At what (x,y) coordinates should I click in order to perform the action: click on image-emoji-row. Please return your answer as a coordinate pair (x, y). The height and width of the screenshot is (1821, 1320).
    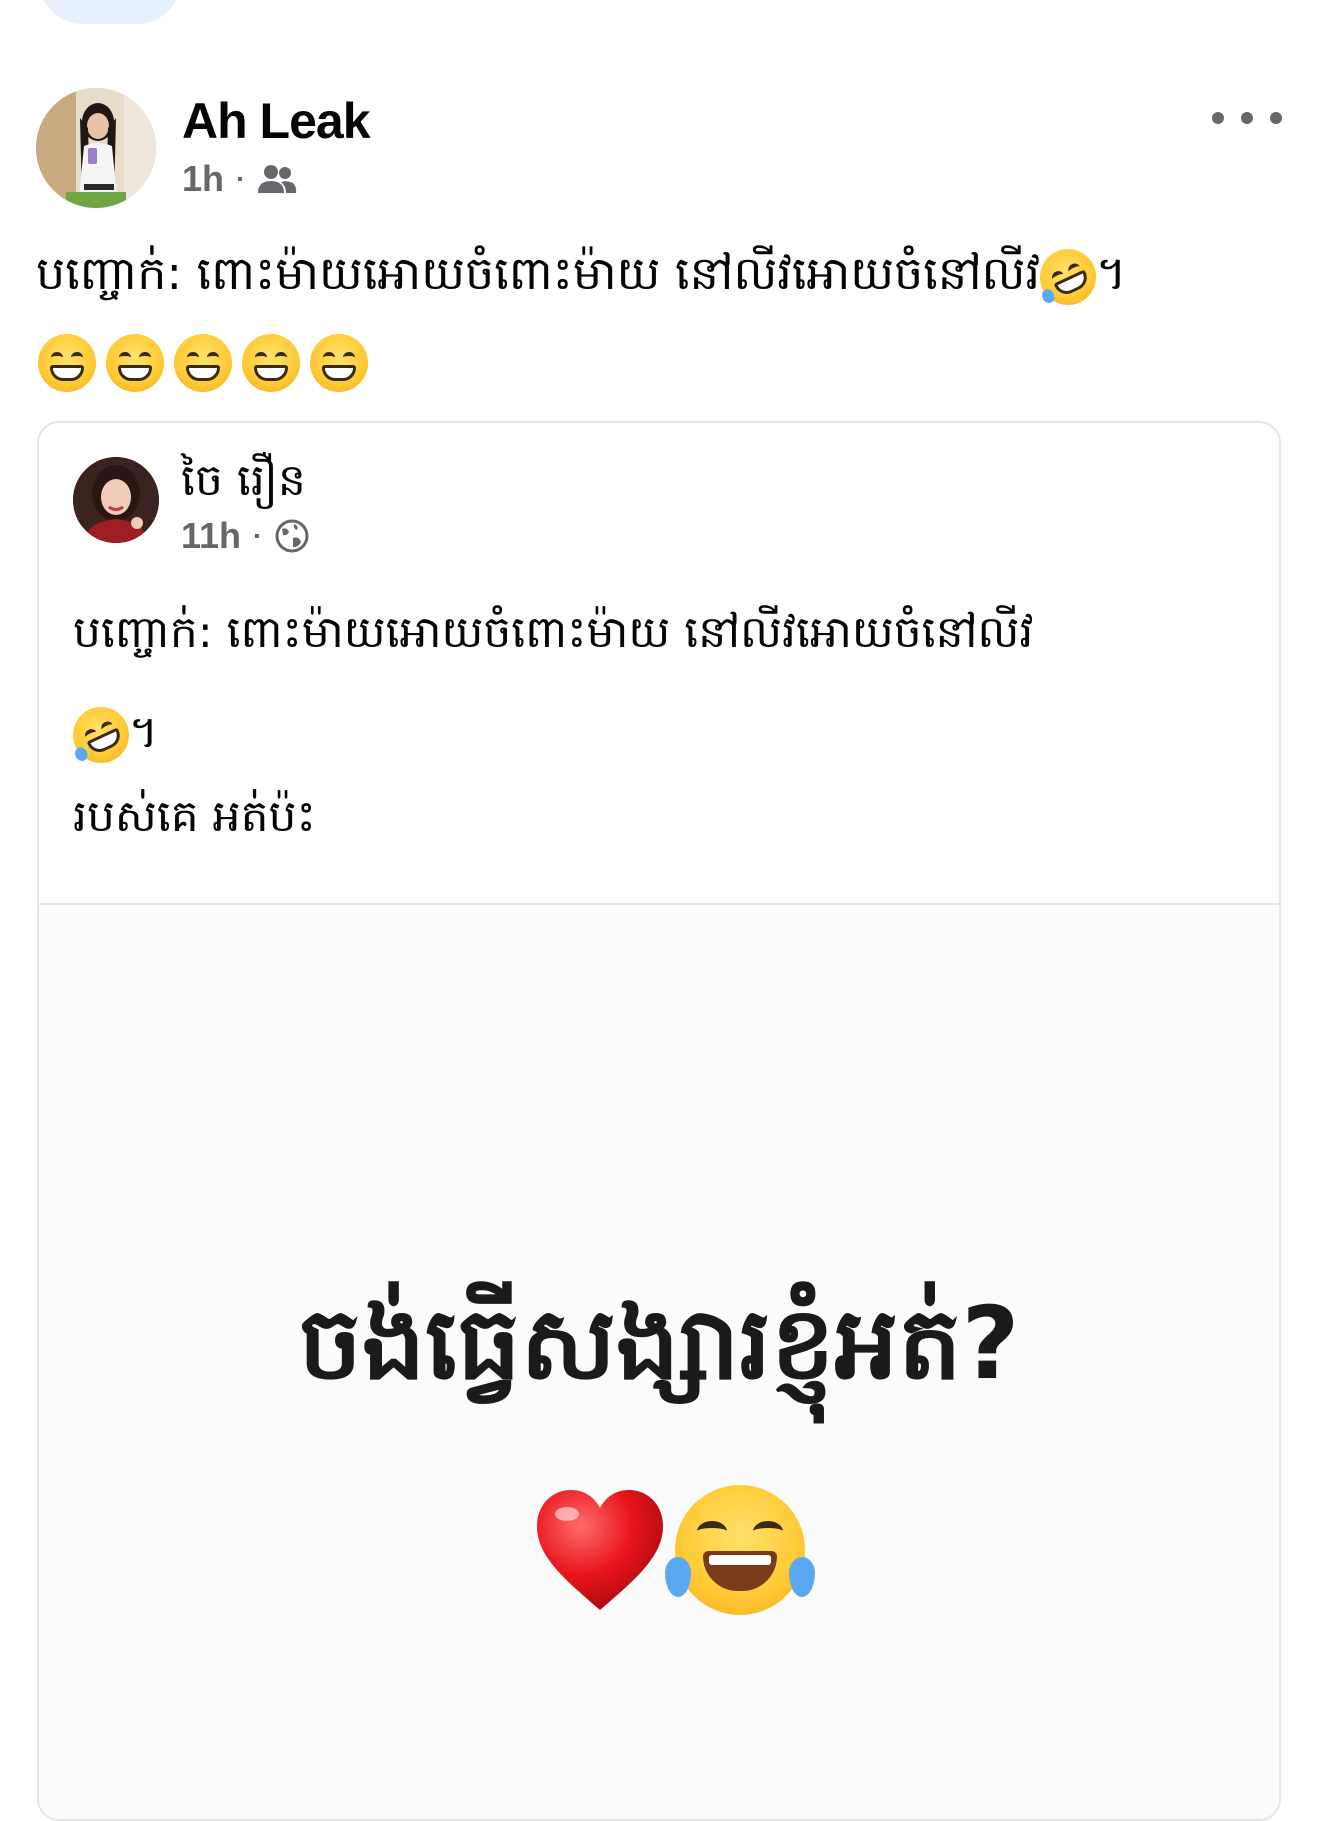
    Looking at the image, I should click on (674, 1550).